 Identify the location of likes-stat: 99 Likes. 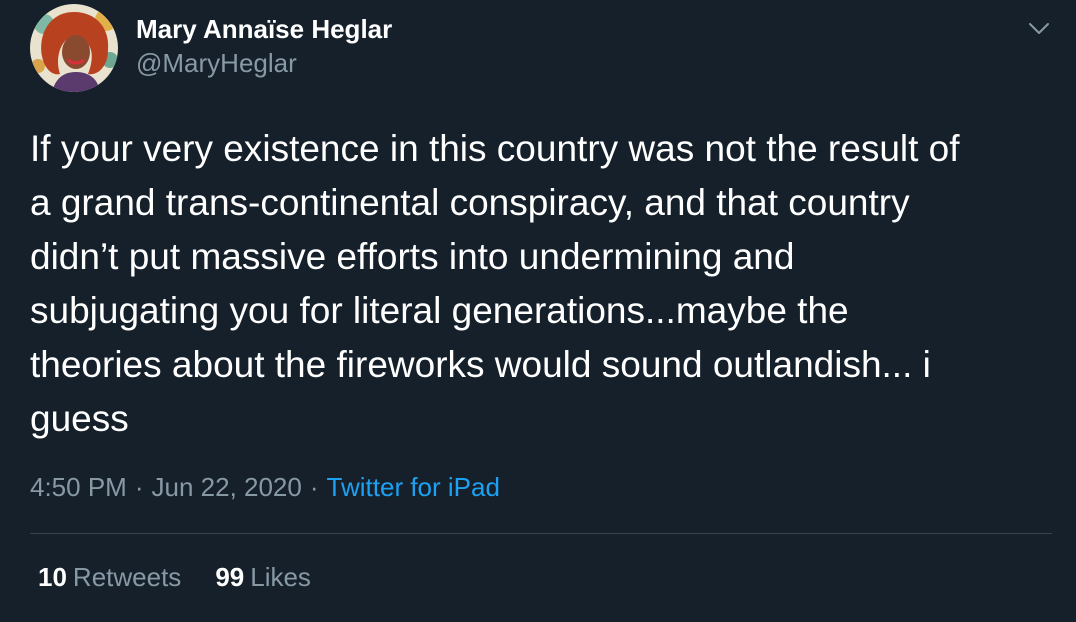
(263, 577).